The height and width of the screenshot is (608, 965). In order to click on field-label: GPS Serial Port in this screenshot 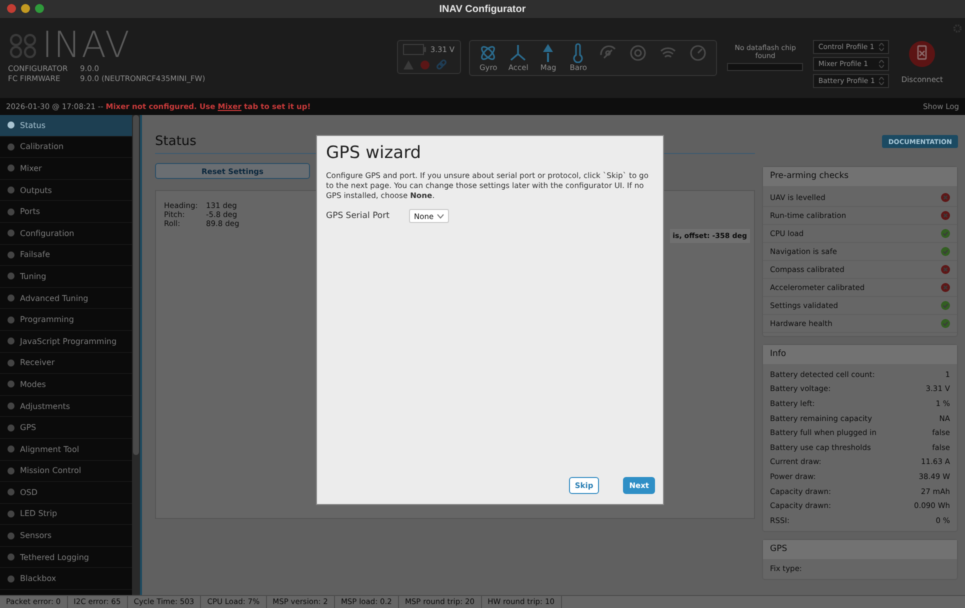, I will do `click(358, 216)`.